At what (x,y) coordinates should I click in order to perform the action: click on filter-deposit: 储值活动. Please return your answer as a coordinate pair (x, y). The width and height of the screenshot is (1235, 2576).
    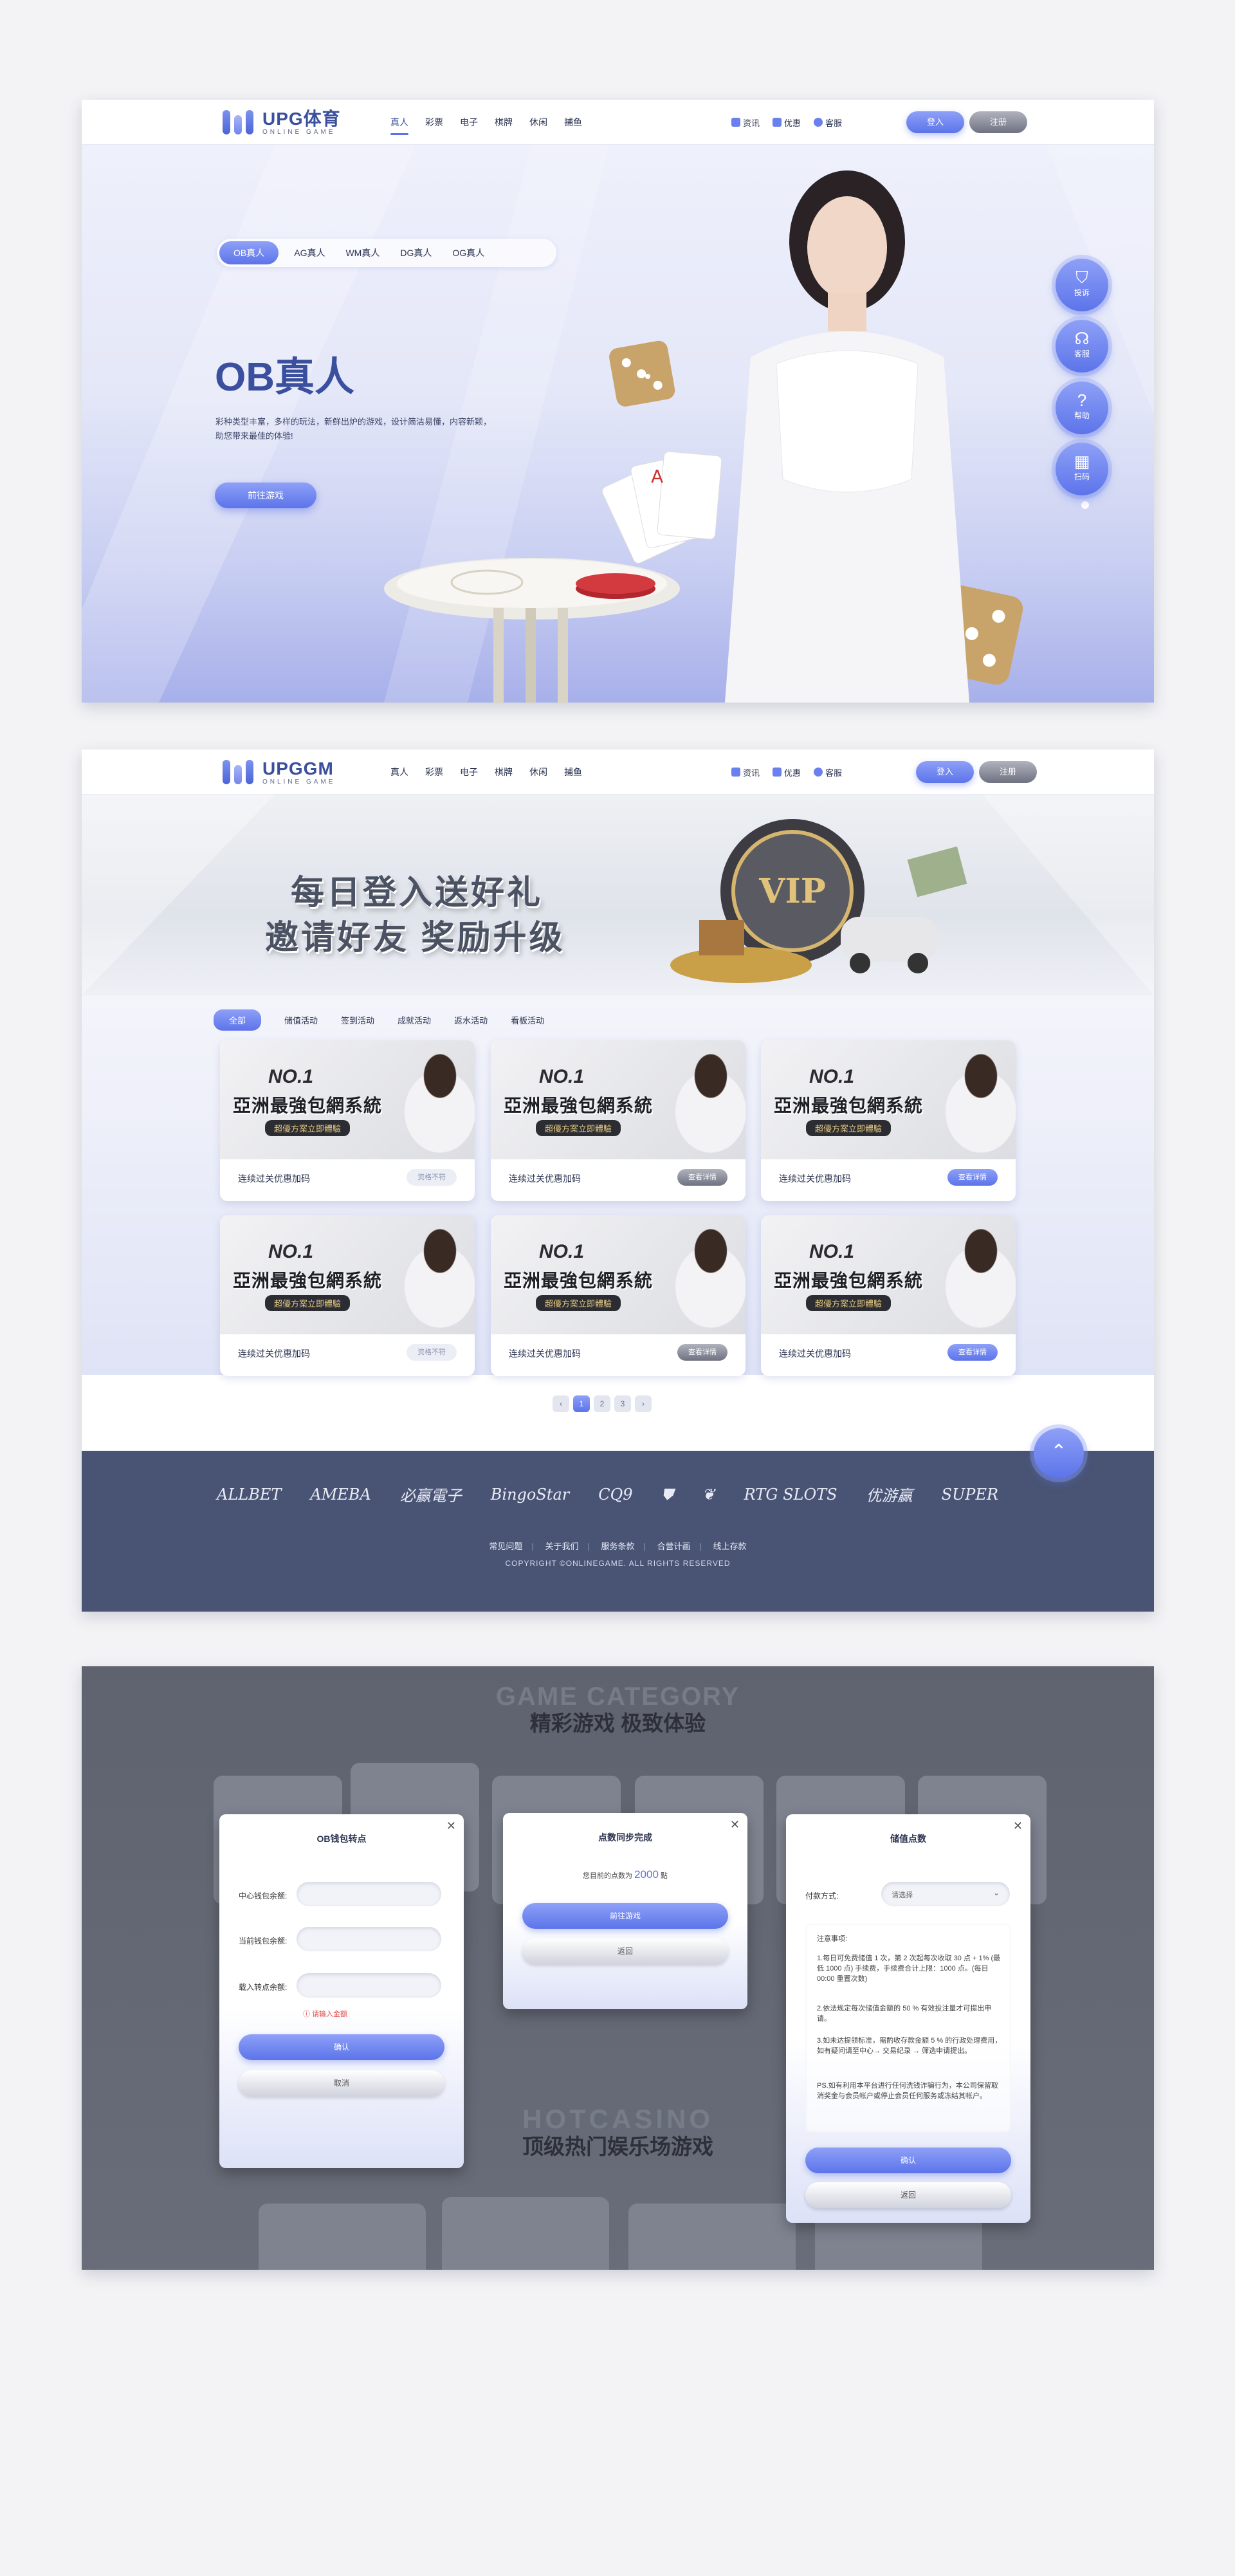
    Looking at the image, I should click on (301, 1020).